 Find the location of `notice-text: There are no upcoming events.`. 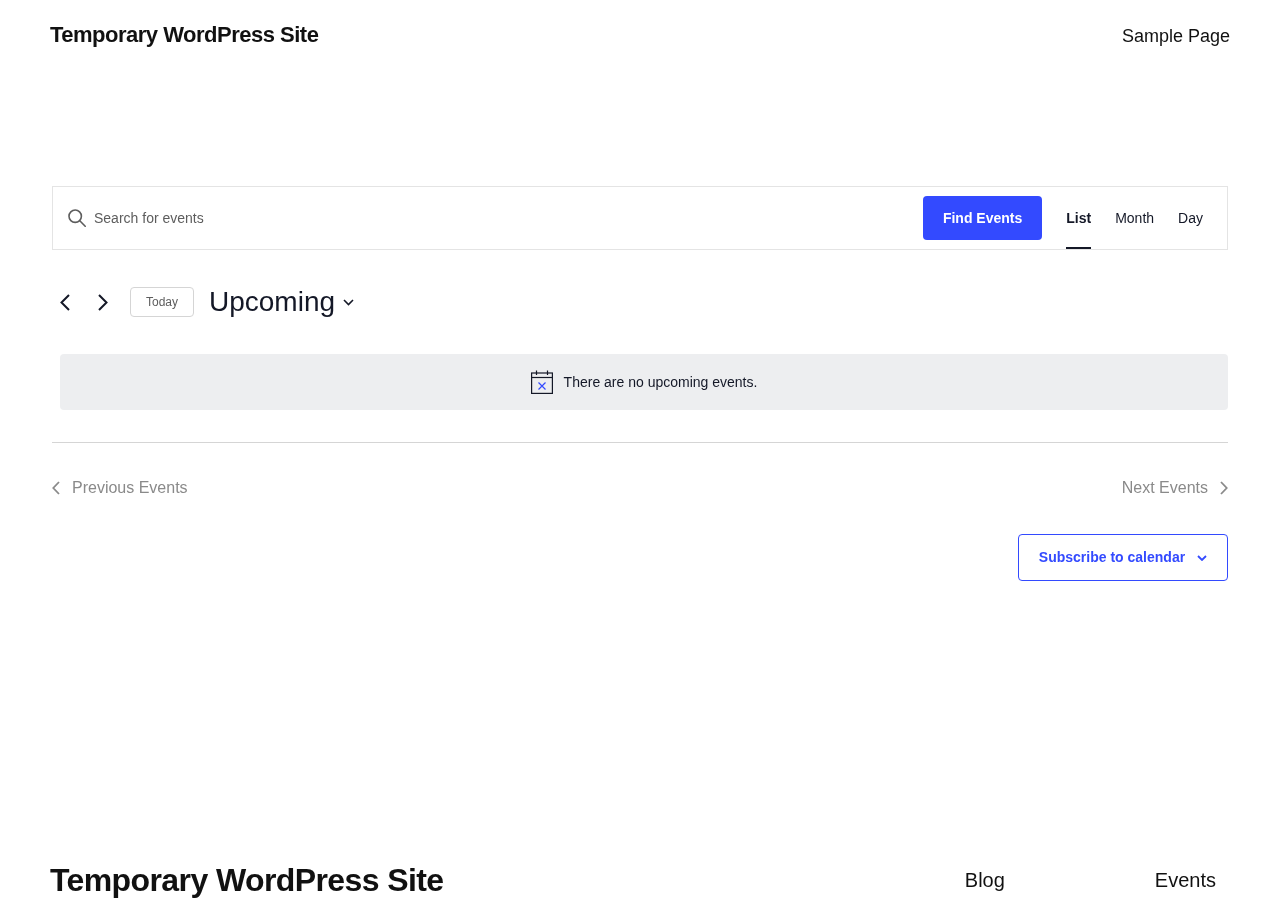

notice-text: There are no upcoming events. is located at coordinates (660, 382).